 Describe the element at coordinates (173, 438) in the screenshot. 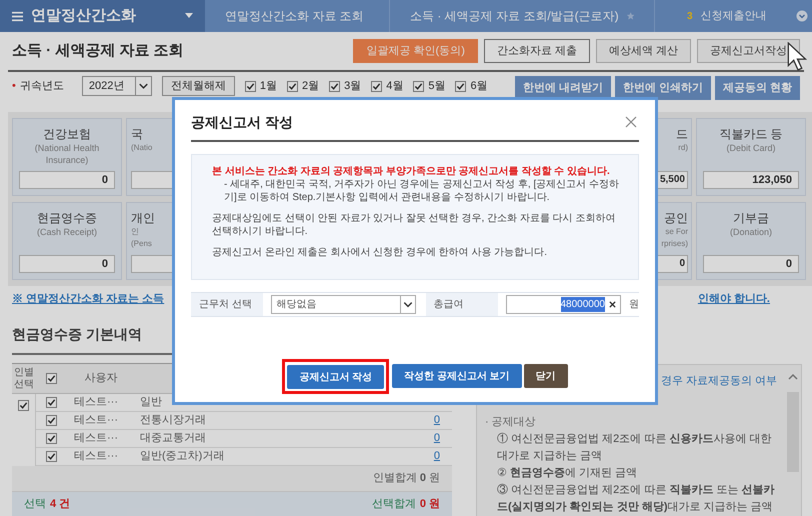

I see `table-cell-text: 대중교통거래` at that location.